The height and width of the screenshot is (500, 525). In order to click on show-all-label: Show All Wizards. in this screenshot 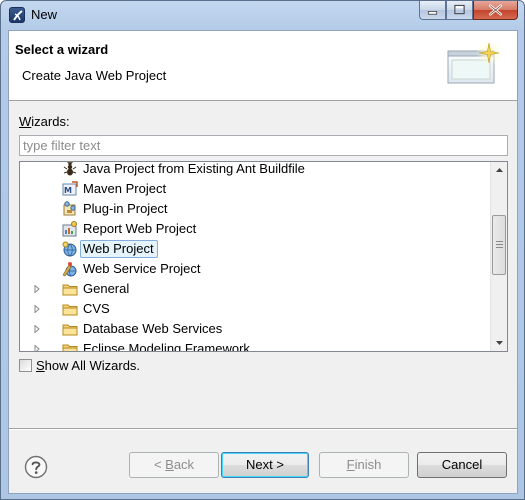, I will do `click(88, 365)`.